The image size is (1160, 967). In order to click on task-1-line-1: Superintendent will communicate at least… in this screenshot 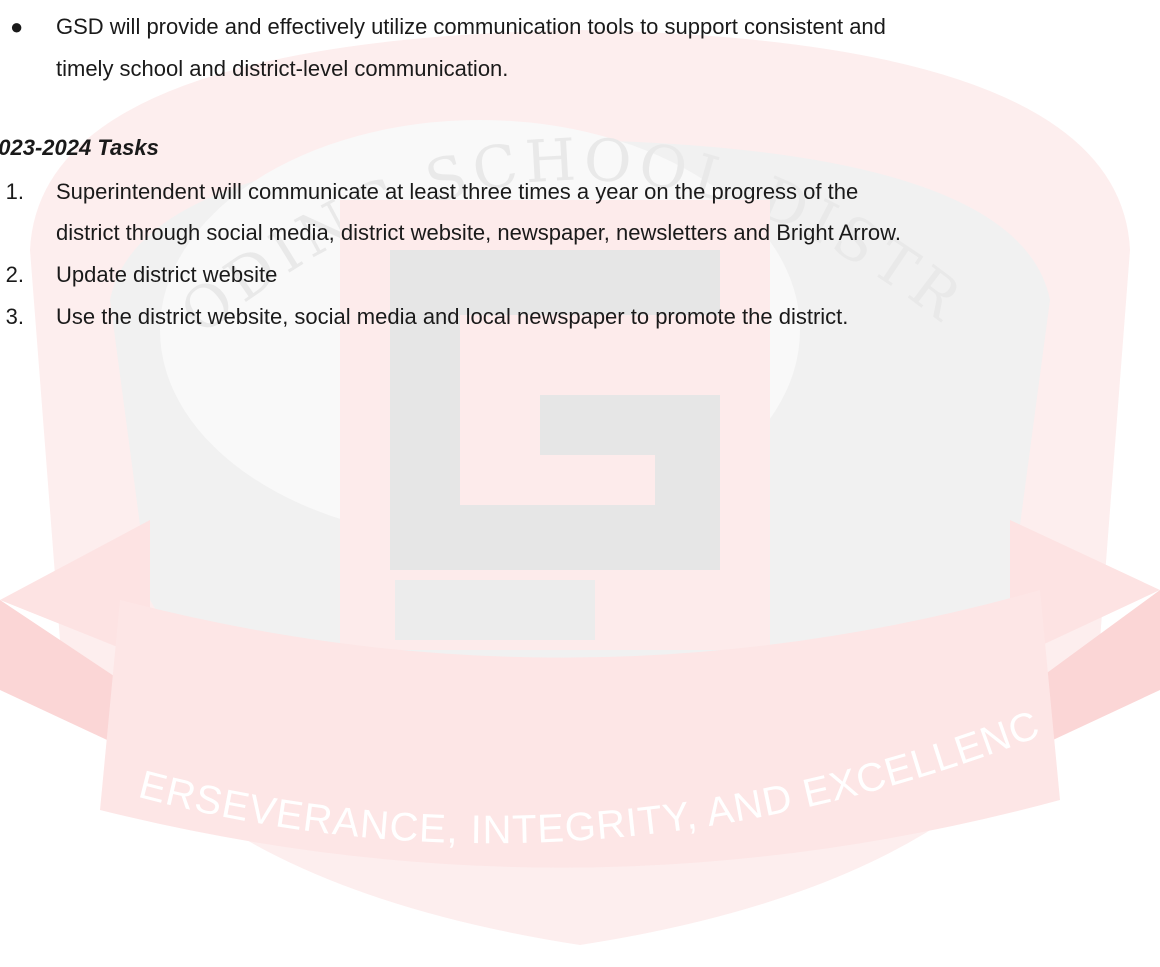, I will do `click(457, 191)`.